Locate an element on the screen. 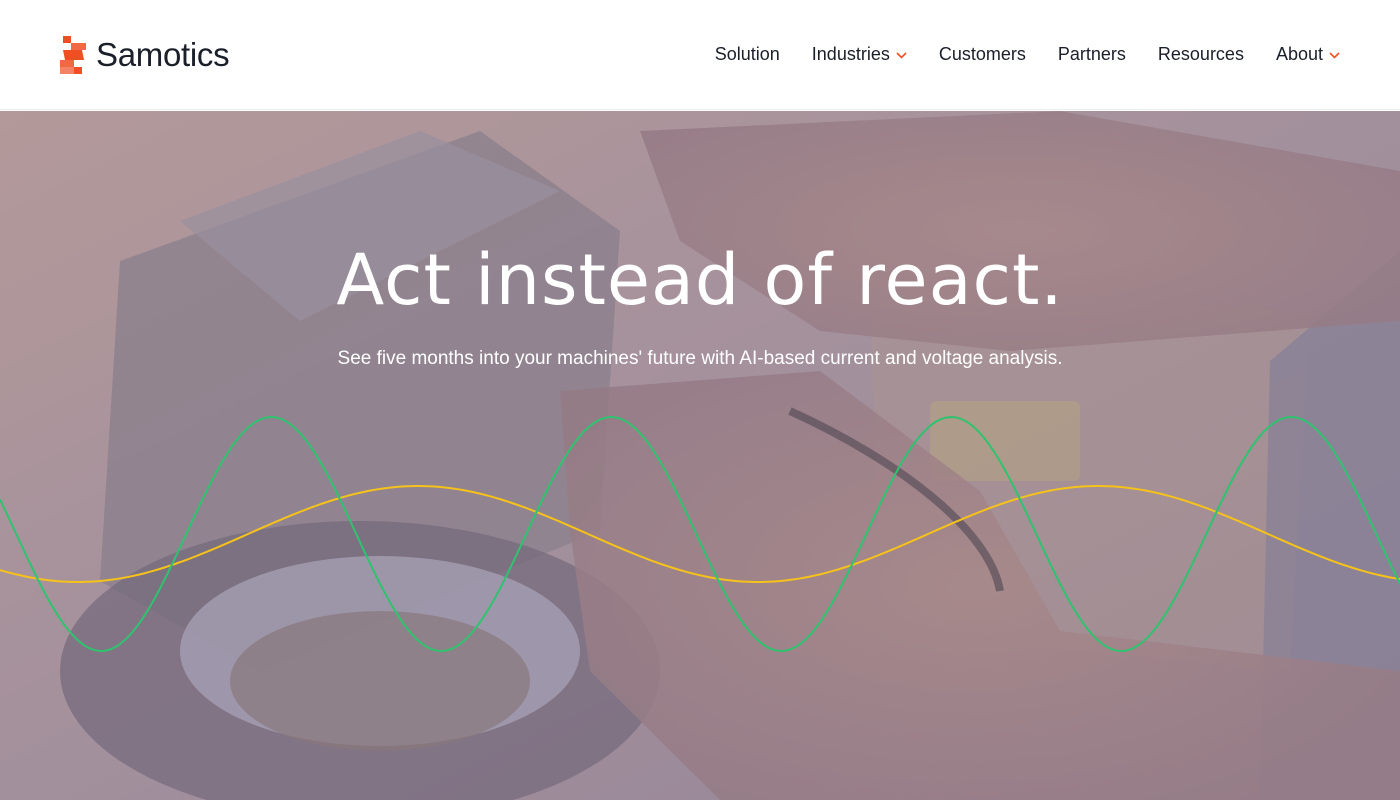  nav-item-customers: Customers is located at coordinates (982, 54).